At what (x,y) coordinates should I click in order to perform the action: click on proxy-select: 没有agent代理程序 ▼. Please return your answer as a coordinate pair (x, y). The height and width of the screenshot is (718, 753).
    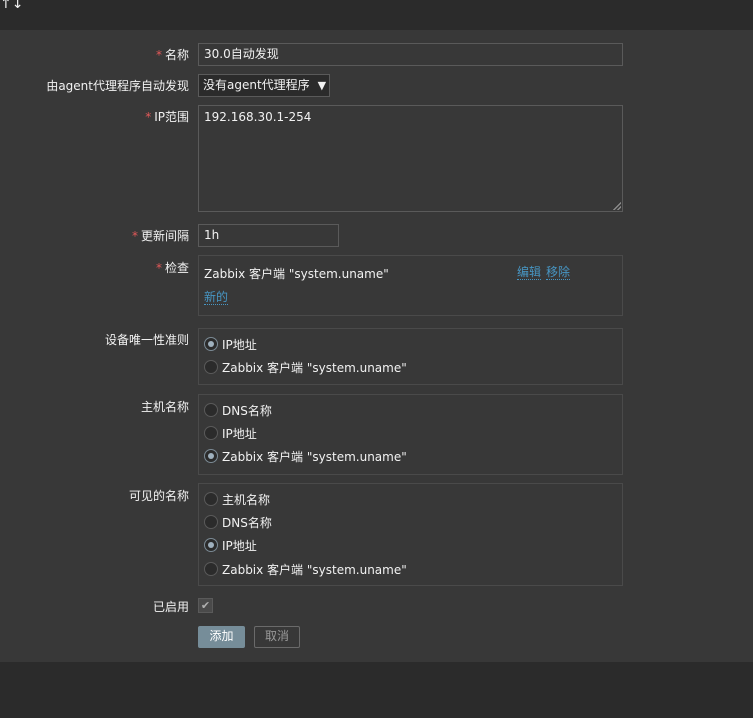
    Looking at the image, I should click on (264, 85).